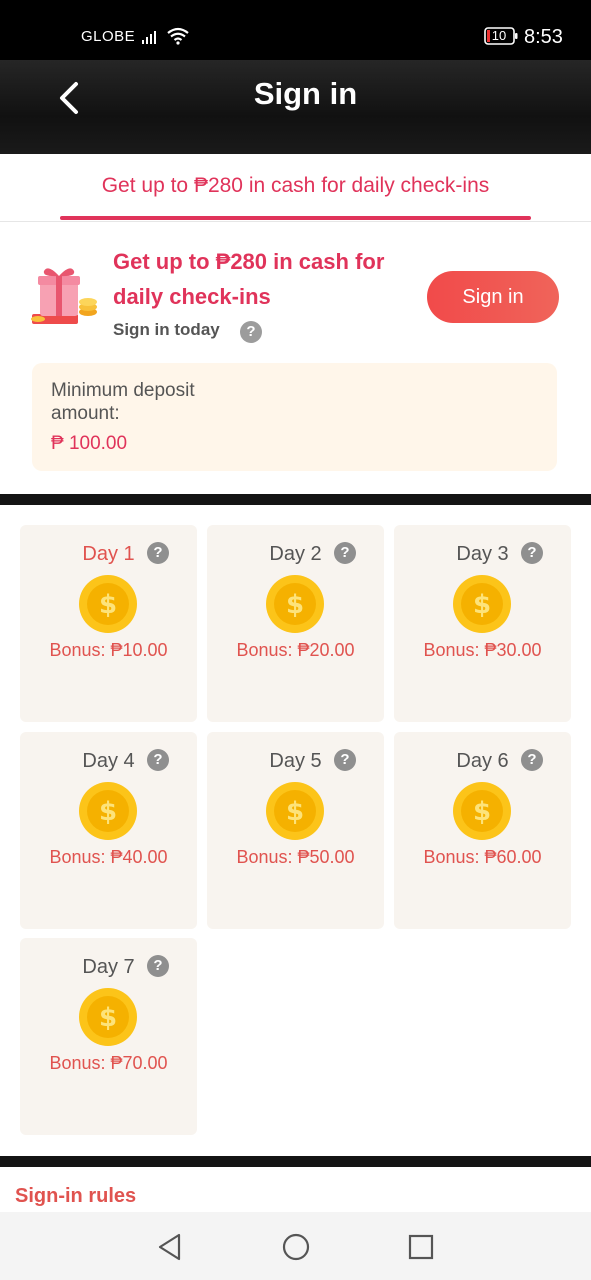 This screenshot has width=591, height=1280. Describe the element at coordinates (64, 296) in the screenshot. I see `gift-box-icon` at that location.